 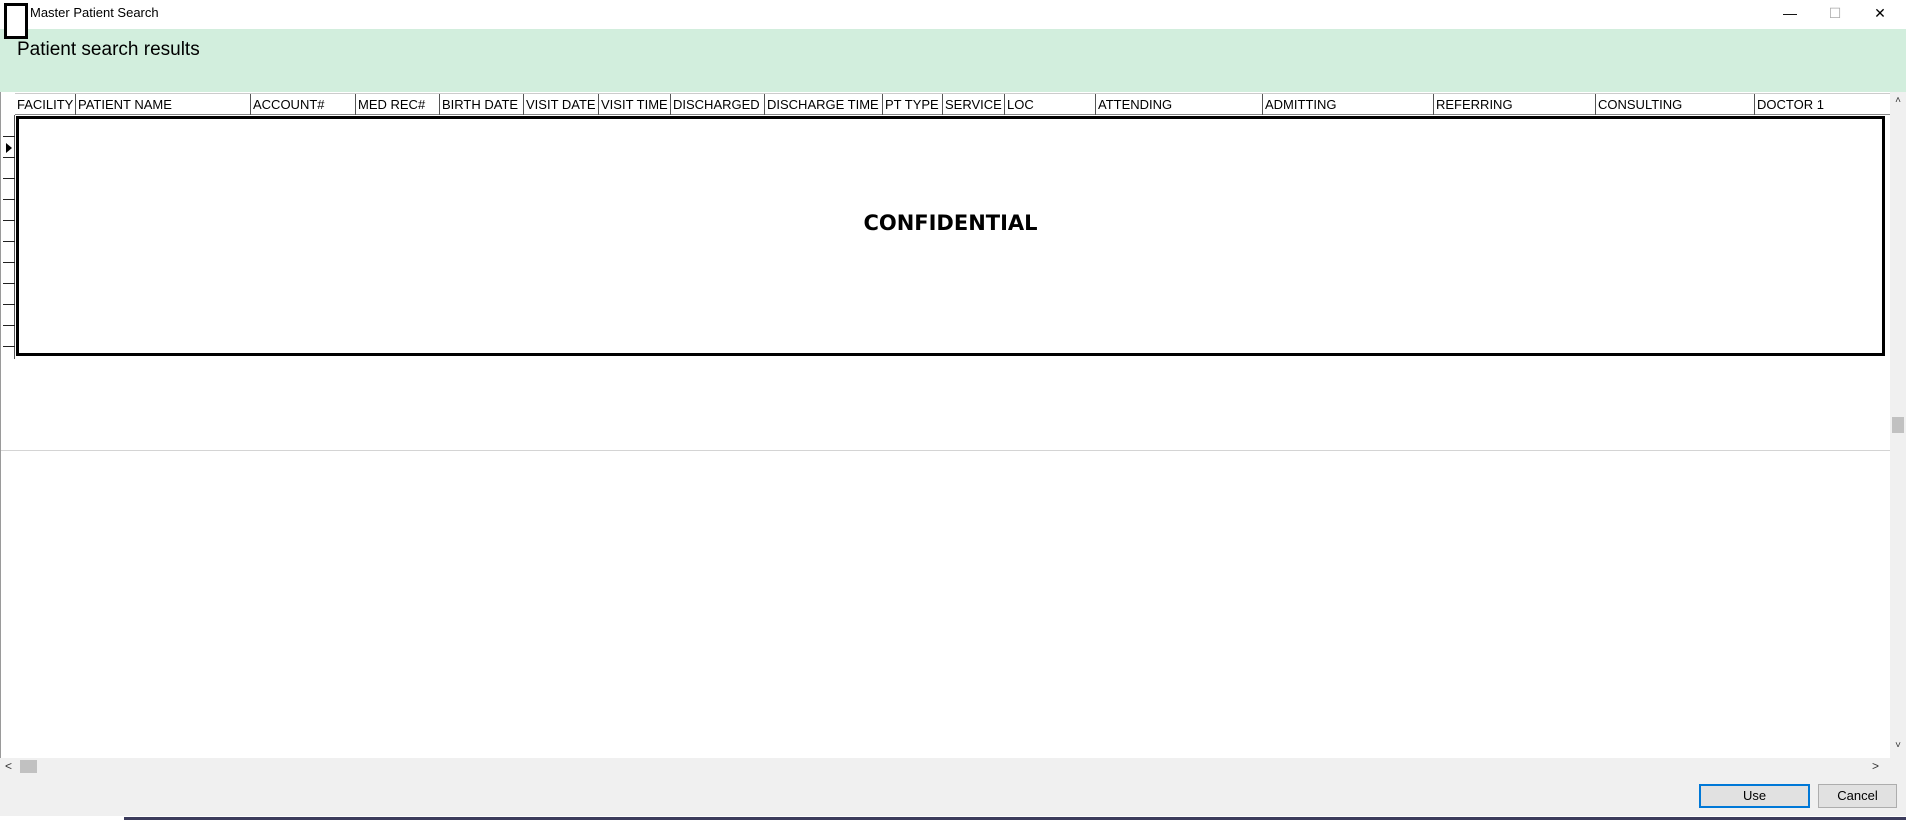 What do you see at coordinates (9, 148) in the screenshot?
I see `current-row-arrow-icon` at bounding box center [9, 148].